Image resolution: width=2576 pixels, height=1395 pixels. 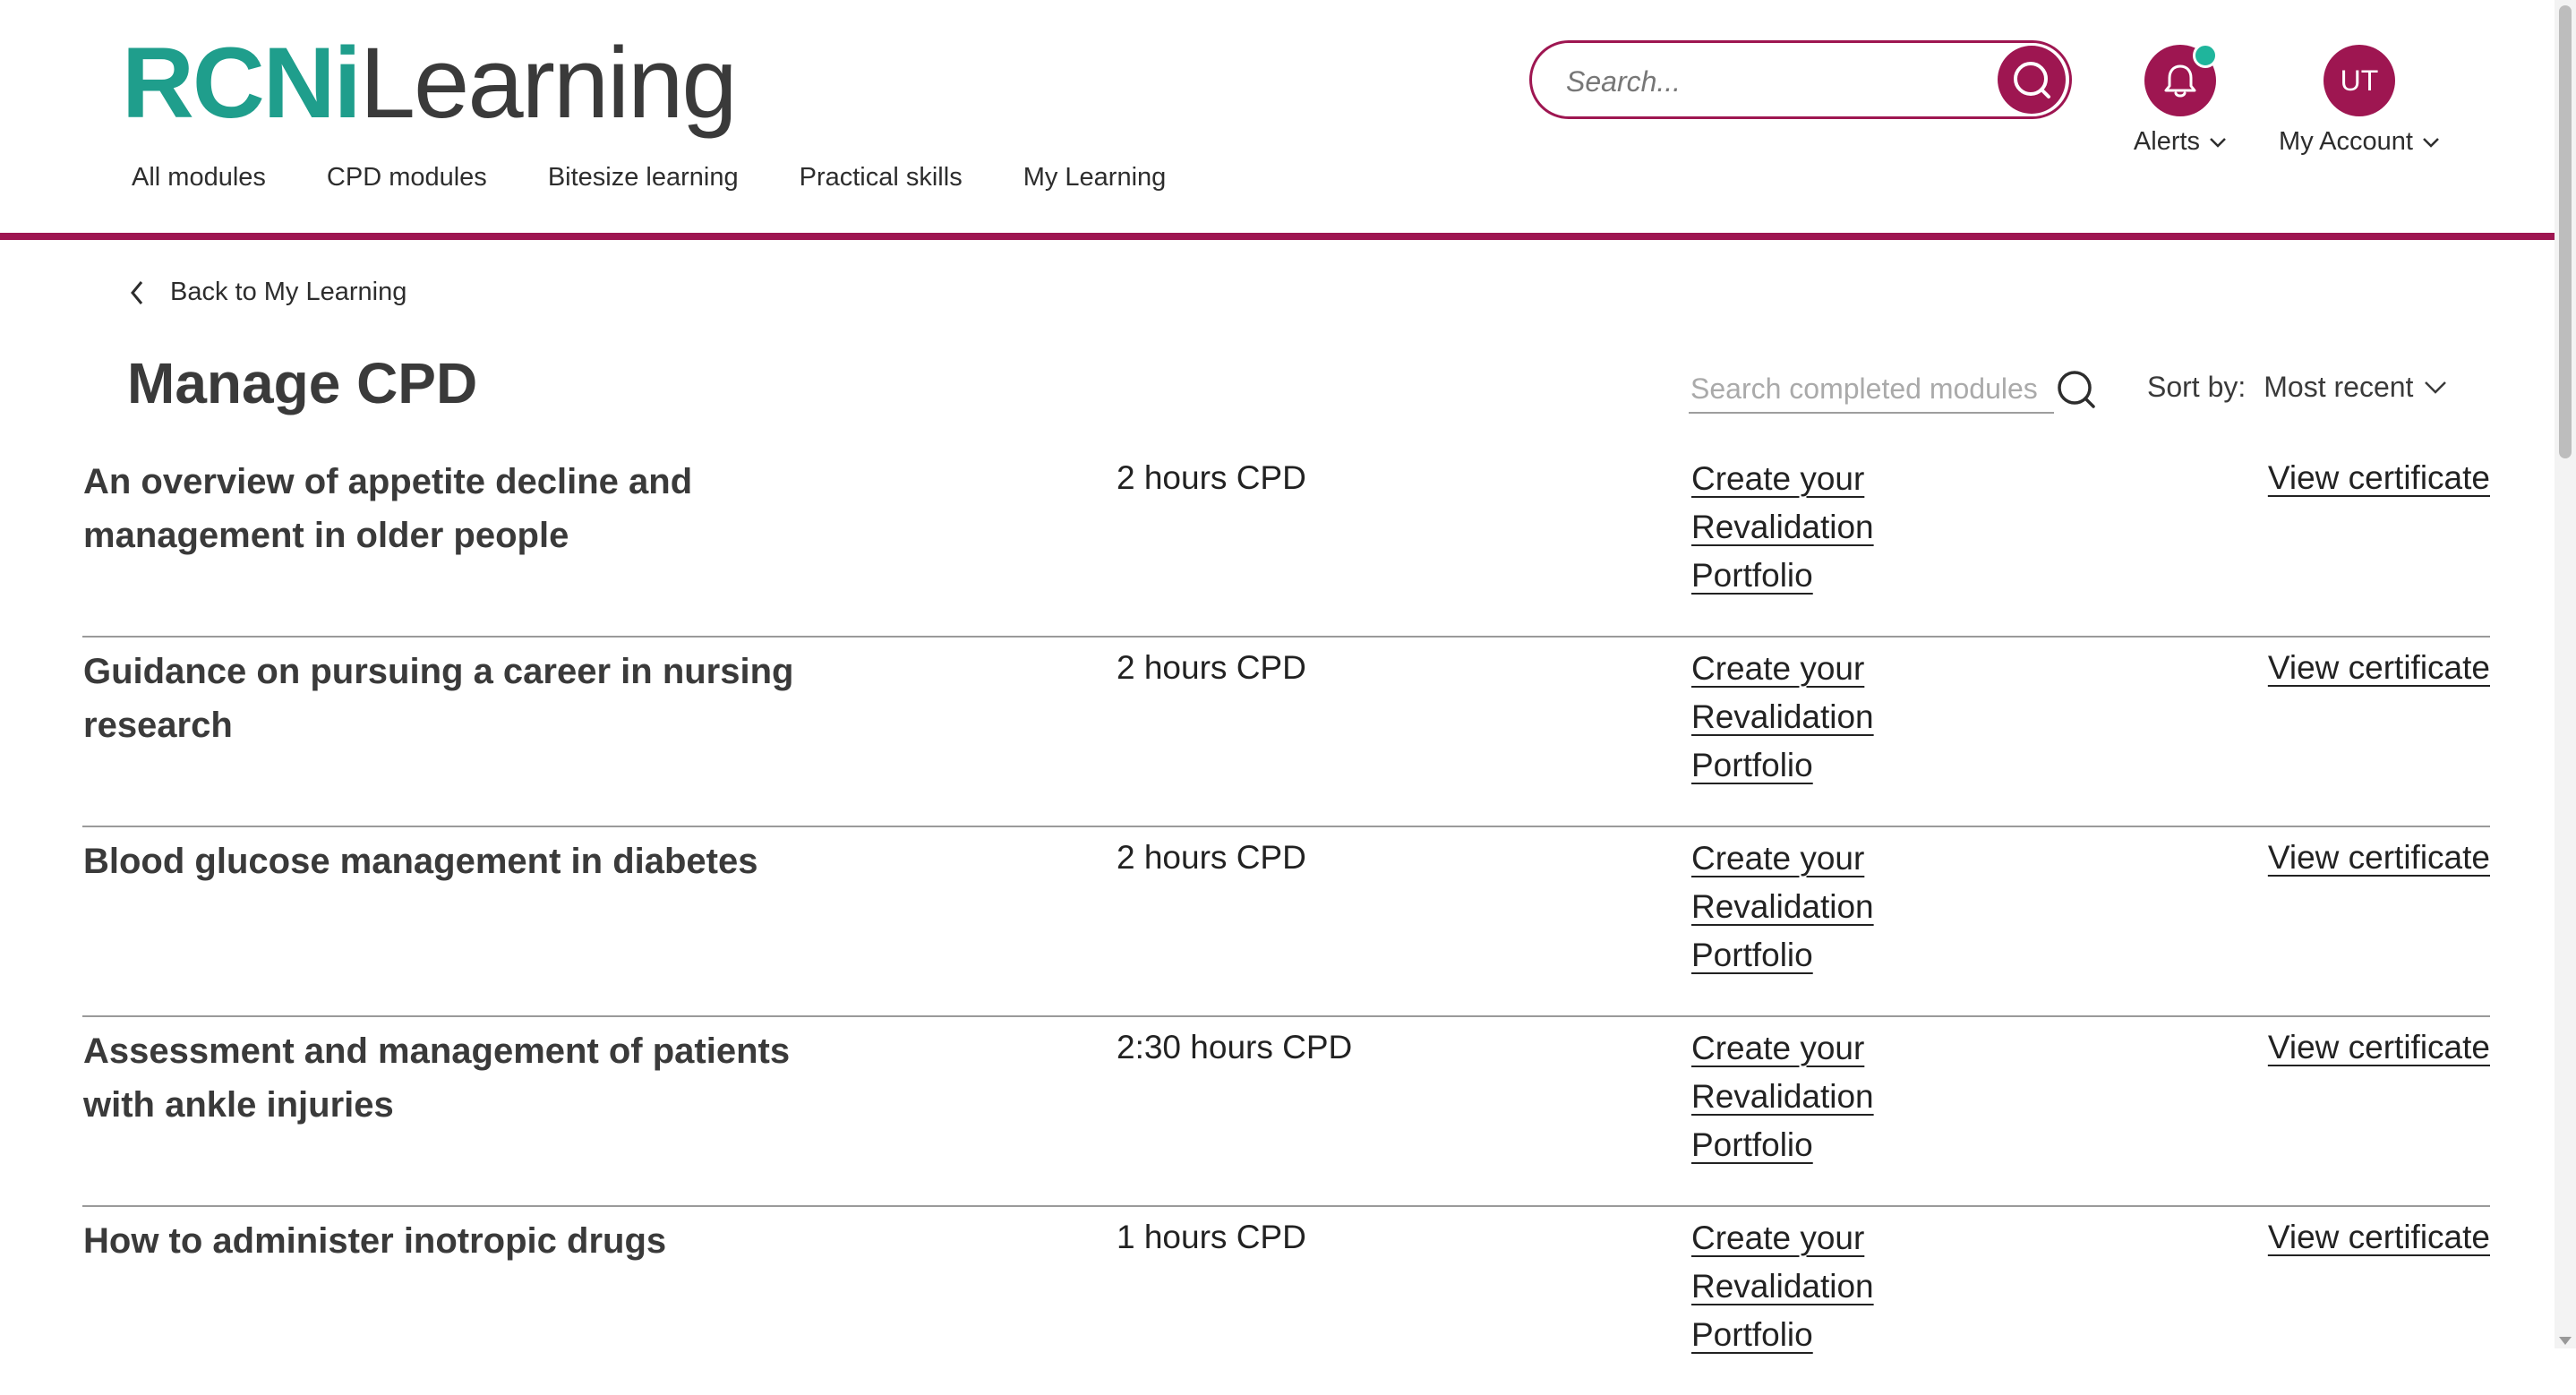 I want to click on logo-brand: RCNi, so click(x=242, y=83).